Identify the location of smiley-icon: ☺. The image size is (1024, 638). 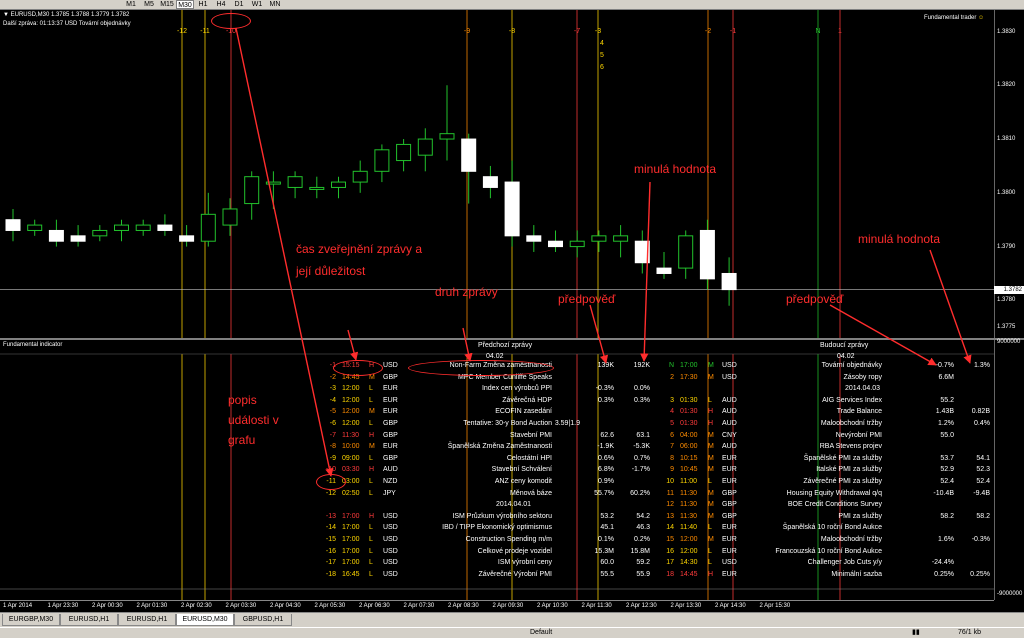
(981, 18).